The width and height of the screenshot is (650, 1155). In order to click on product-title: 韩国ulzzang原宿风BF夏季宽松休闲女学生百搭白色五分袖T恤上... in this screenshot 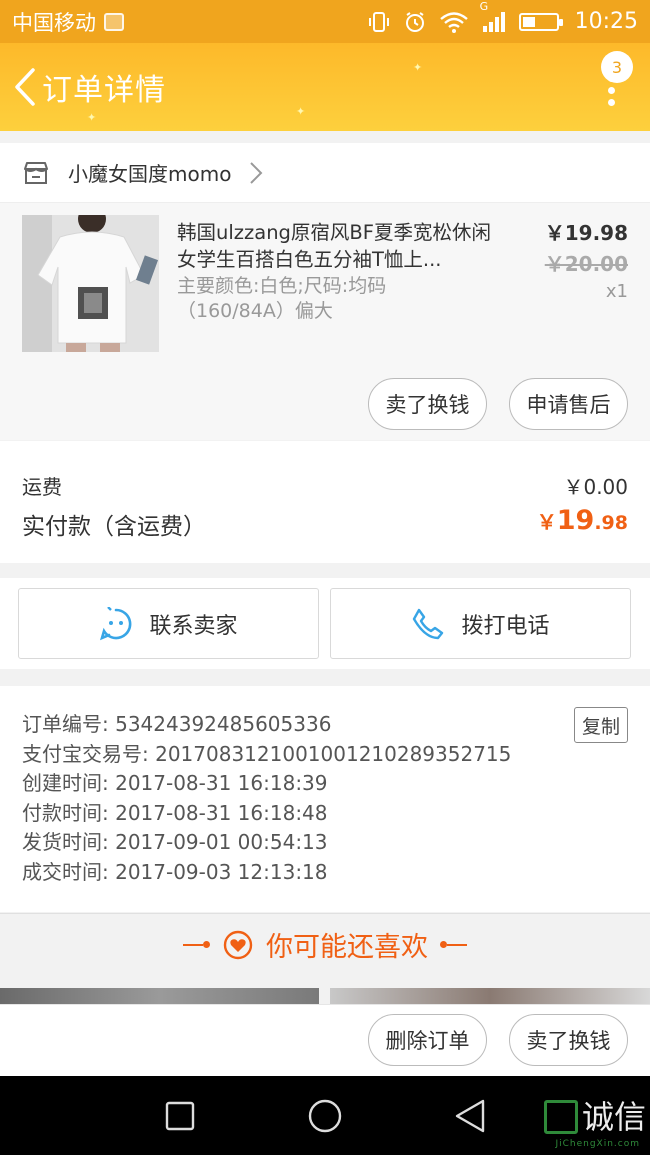, I will do `click(342, 246)`.